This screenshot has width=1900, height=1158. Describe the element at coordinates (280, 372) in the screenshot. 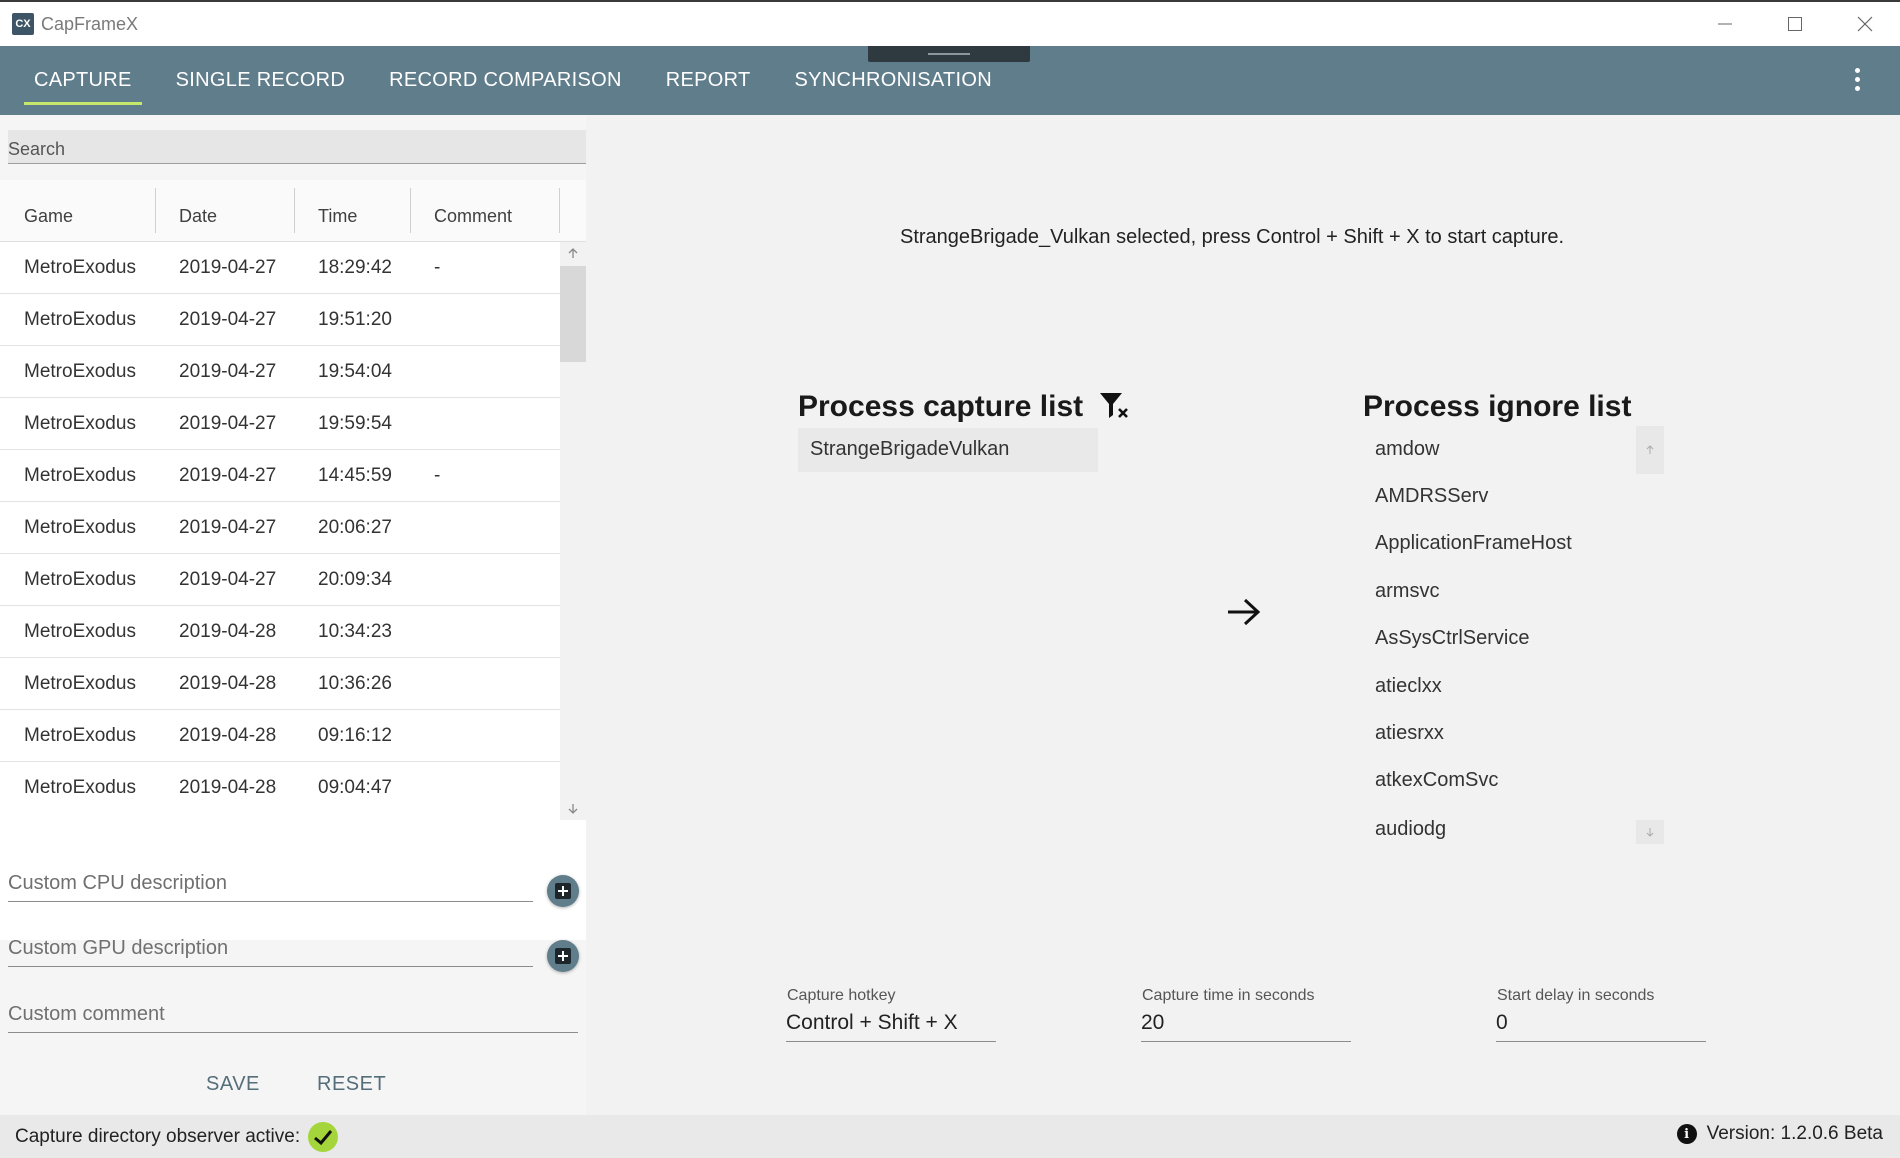

I see `table-row: MetroExodus 2019-04-27 19:54:04` at that location.